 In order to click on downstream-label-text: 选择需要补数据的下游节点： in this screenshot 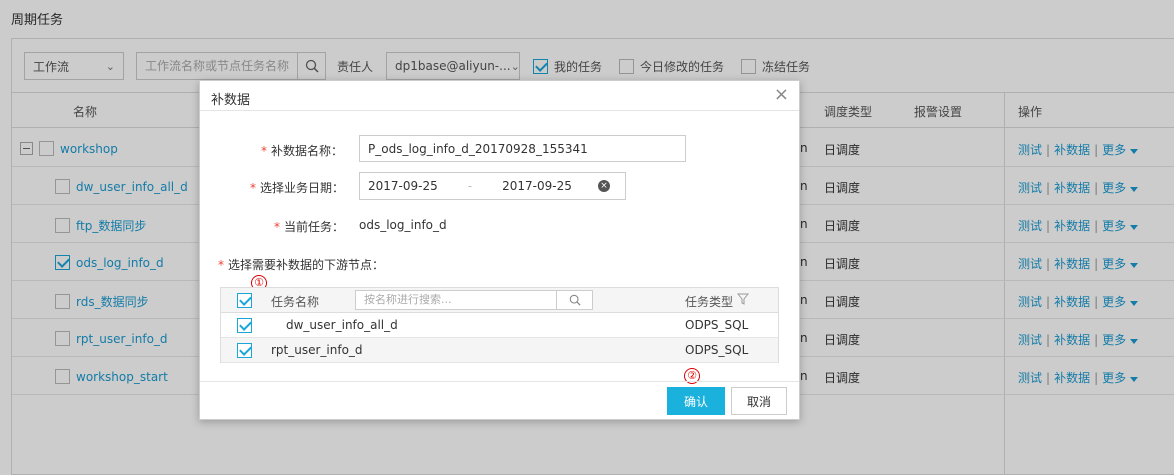, I will do `click(306, 265)`.